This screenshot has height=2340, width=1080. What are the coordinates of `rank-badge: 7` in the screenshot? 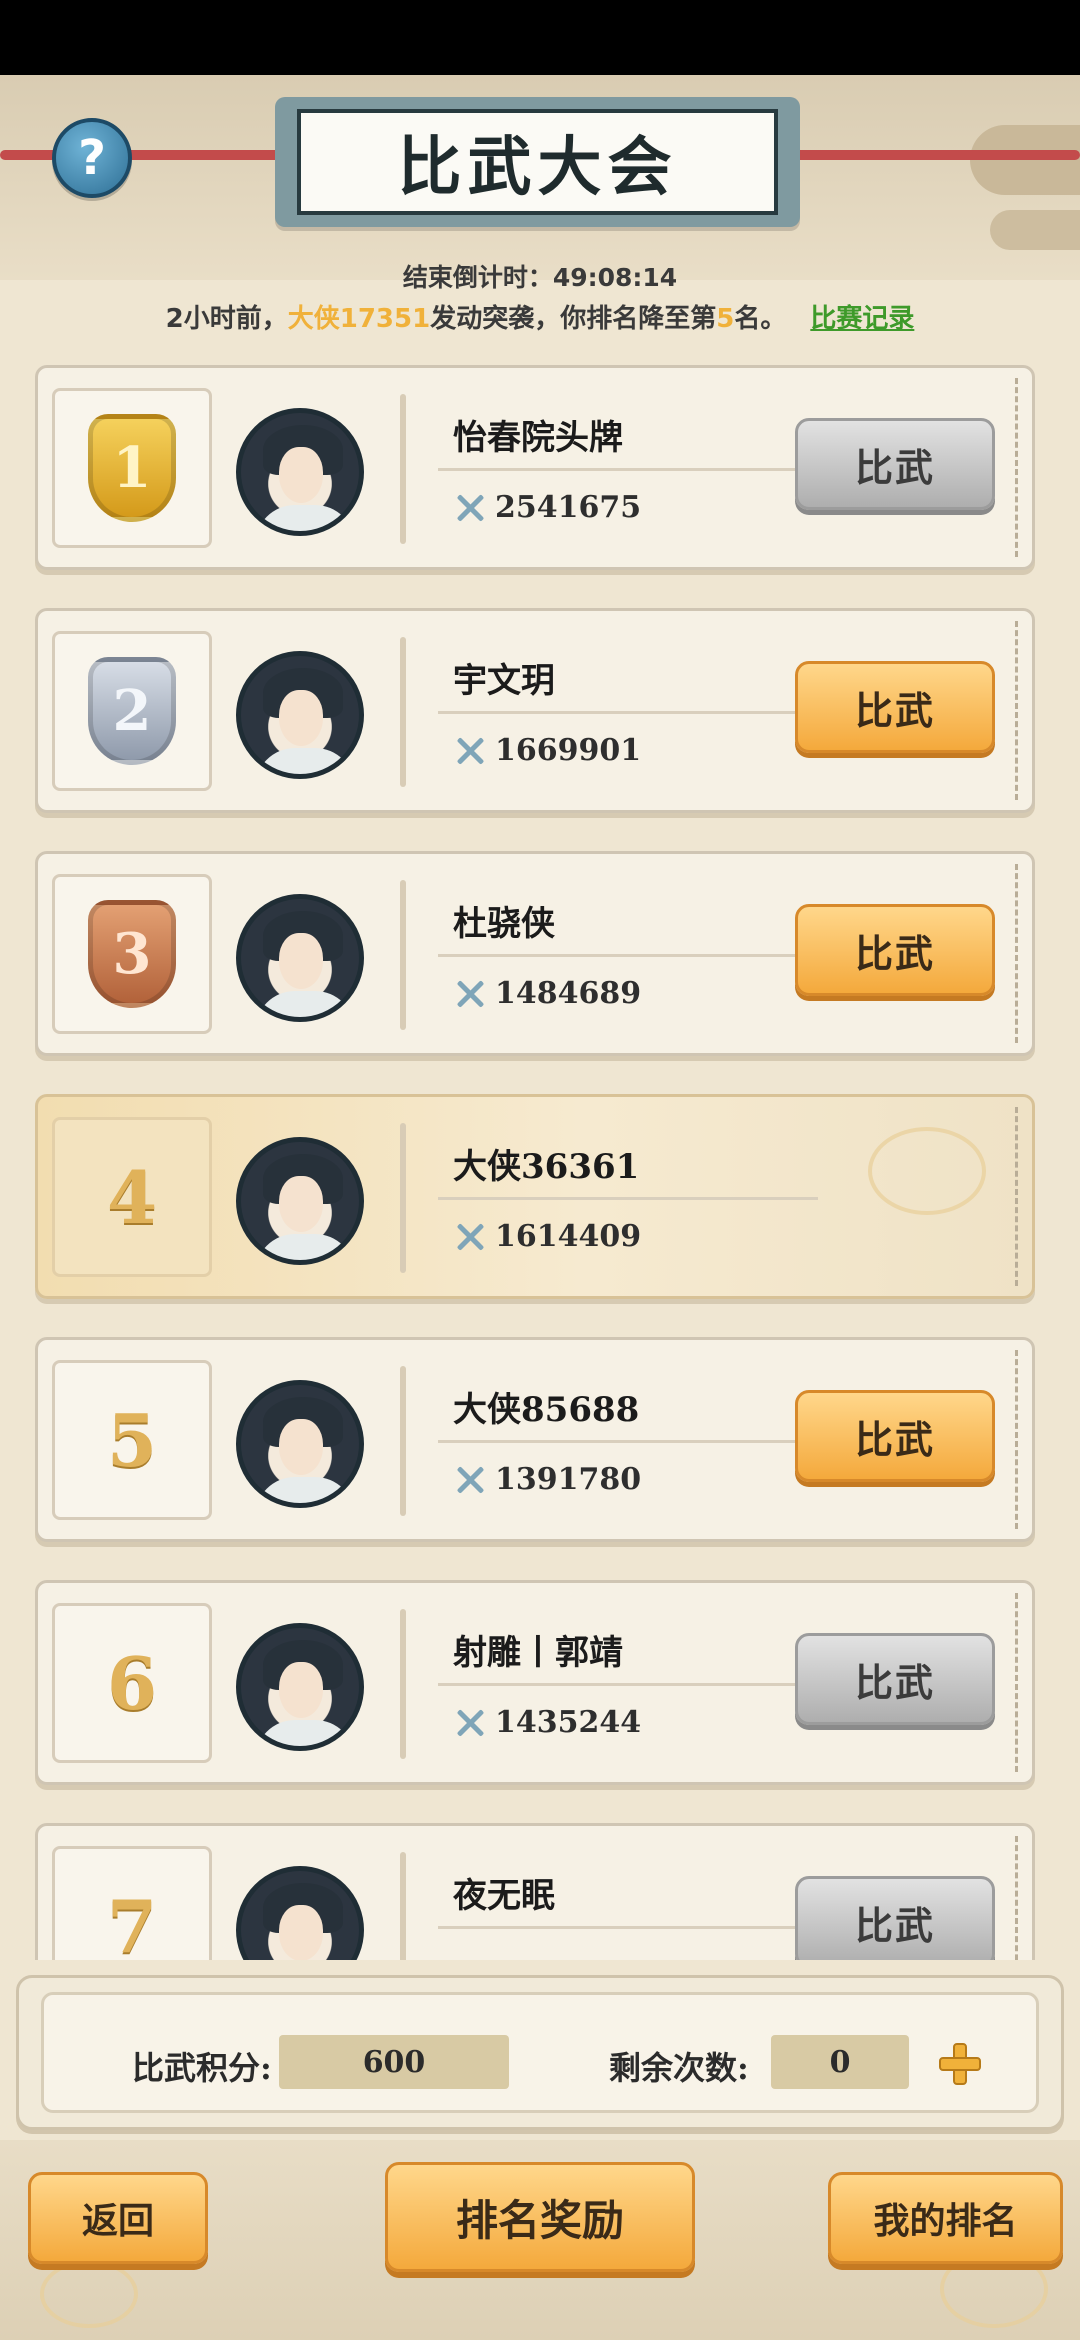 It's located at (132, 1903).